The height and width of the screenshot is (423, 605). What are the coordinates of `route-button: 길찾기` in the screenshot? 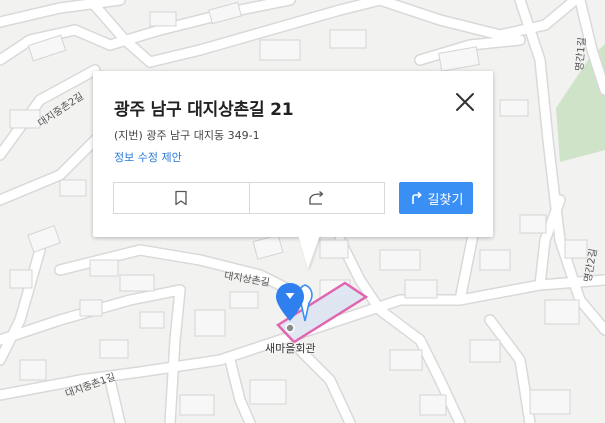 It's located at (436, 198).